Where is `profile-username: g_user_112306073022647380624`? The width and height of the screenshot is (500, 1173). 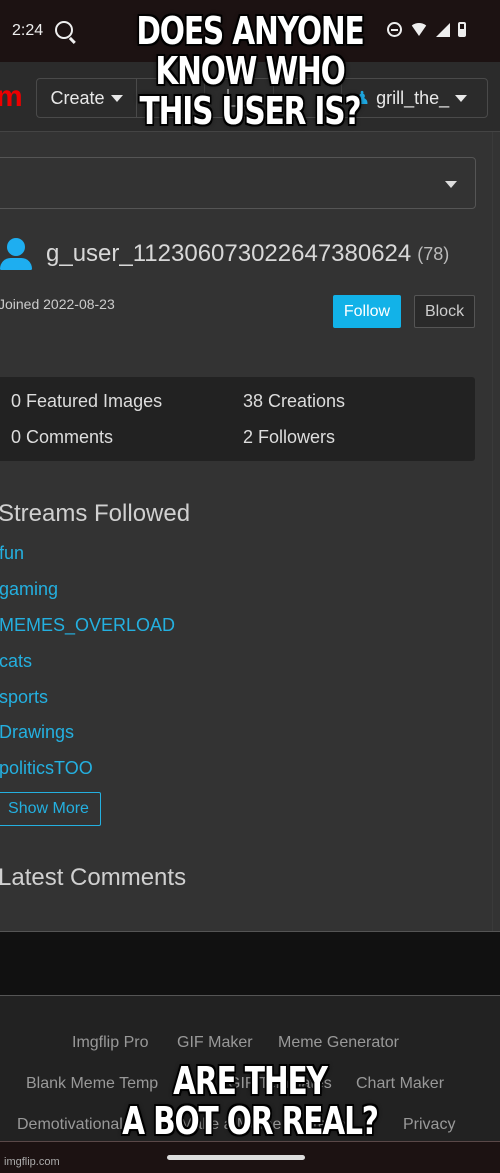
profile-username: g_user_112306073022647380624 is located at coordinates (229, 253).